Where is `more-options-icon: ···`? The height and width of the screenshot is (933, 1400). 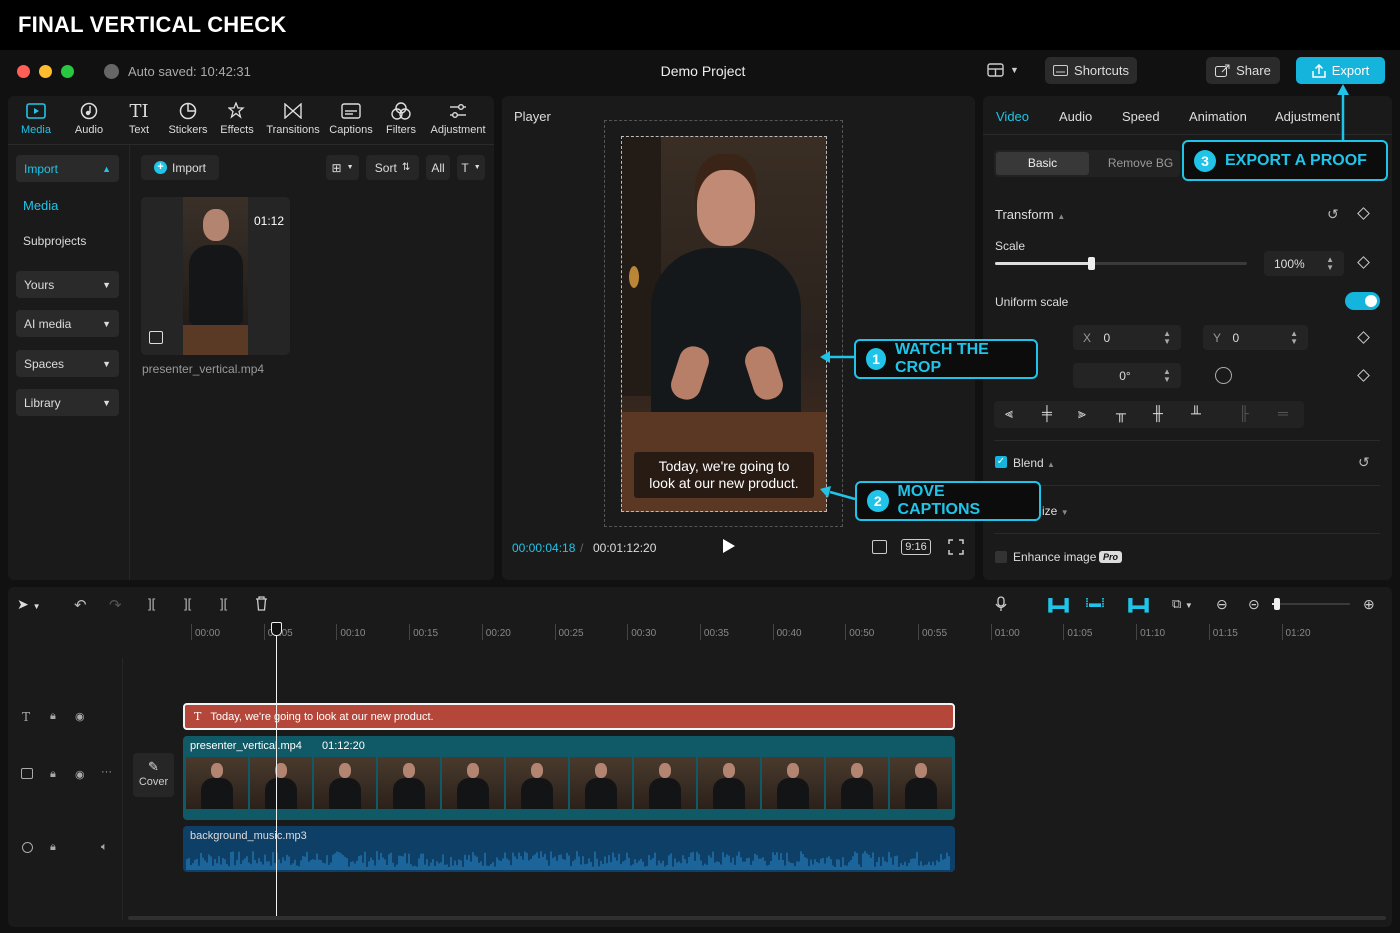
more-options-icon: ··· is located at coordinates (106, 772).